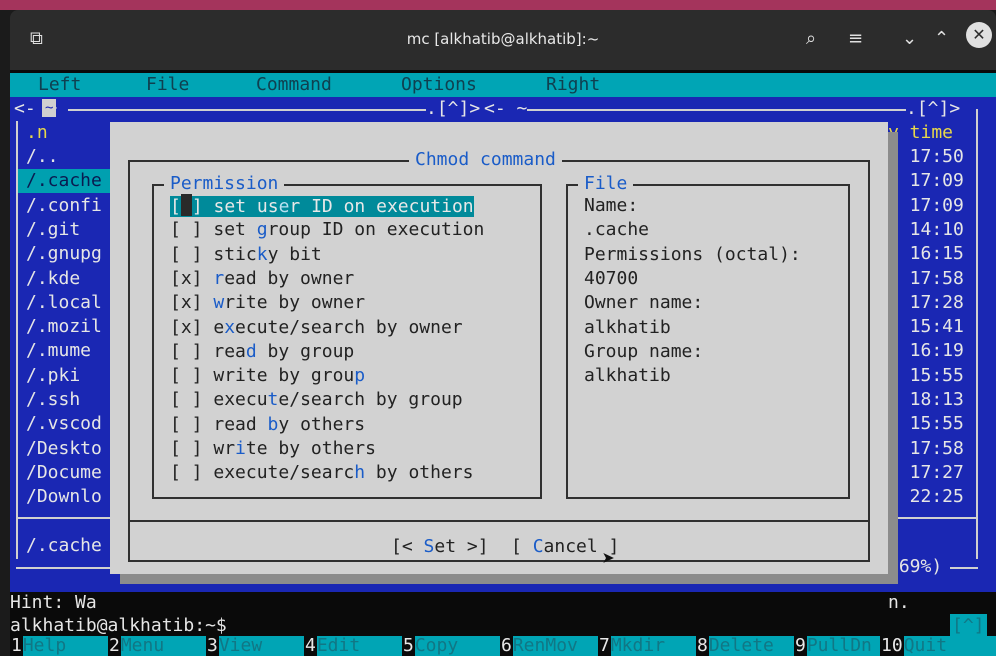  What do you see at coordinates (606, 184) in the screenshot?
I see `file-group-title: File` at bounding box center [606, 184].